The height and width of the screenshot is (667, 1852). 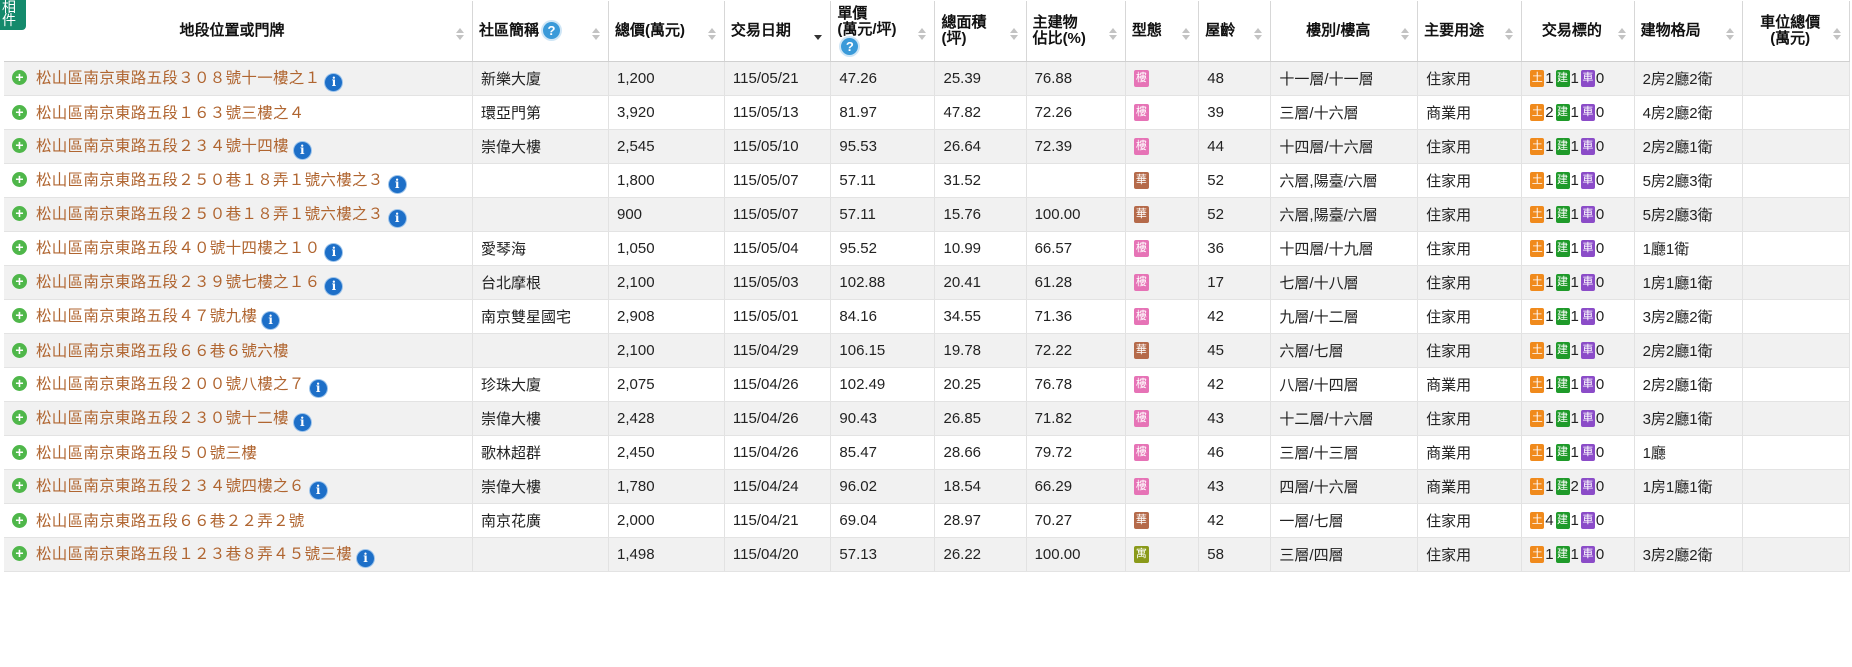 What do you see at coordinates (1470, 31) in the screenshot?
I see `column-header-10: 主要用途` at bounding box center [1470, 31].